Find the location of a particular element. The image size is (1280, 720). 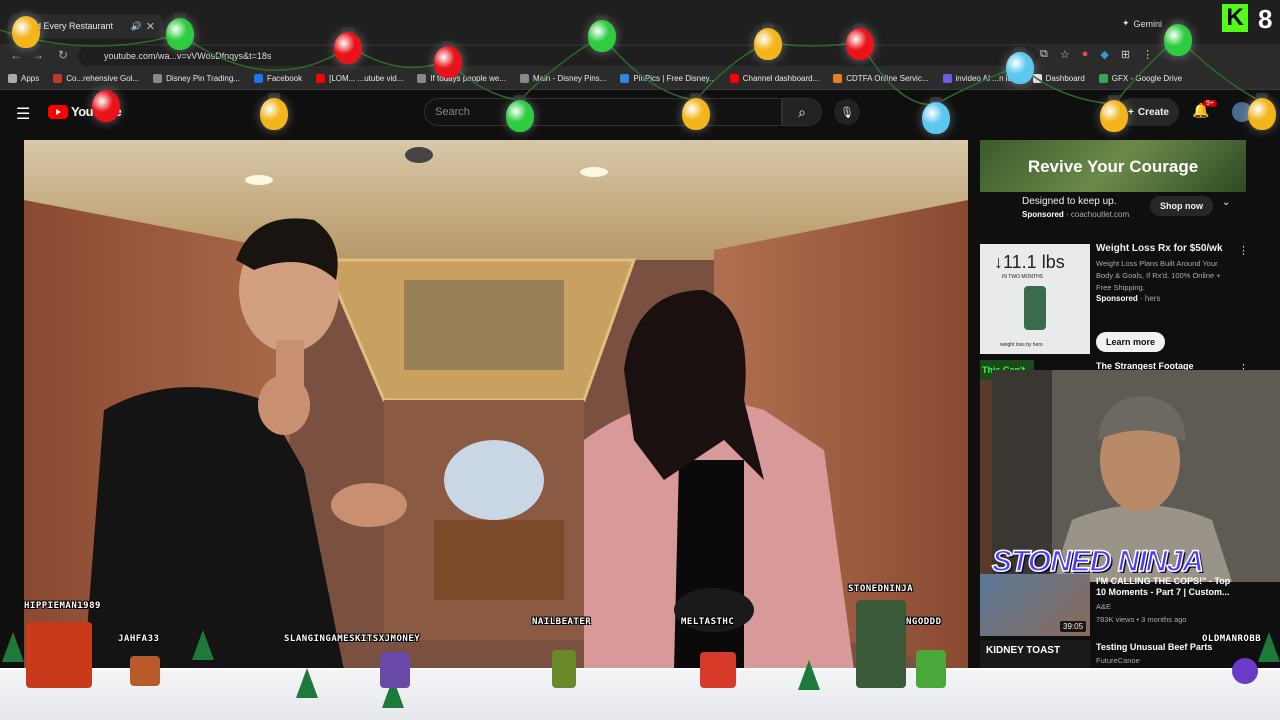

learn-more-label: Learn more is located at coordinates (1131, 342).